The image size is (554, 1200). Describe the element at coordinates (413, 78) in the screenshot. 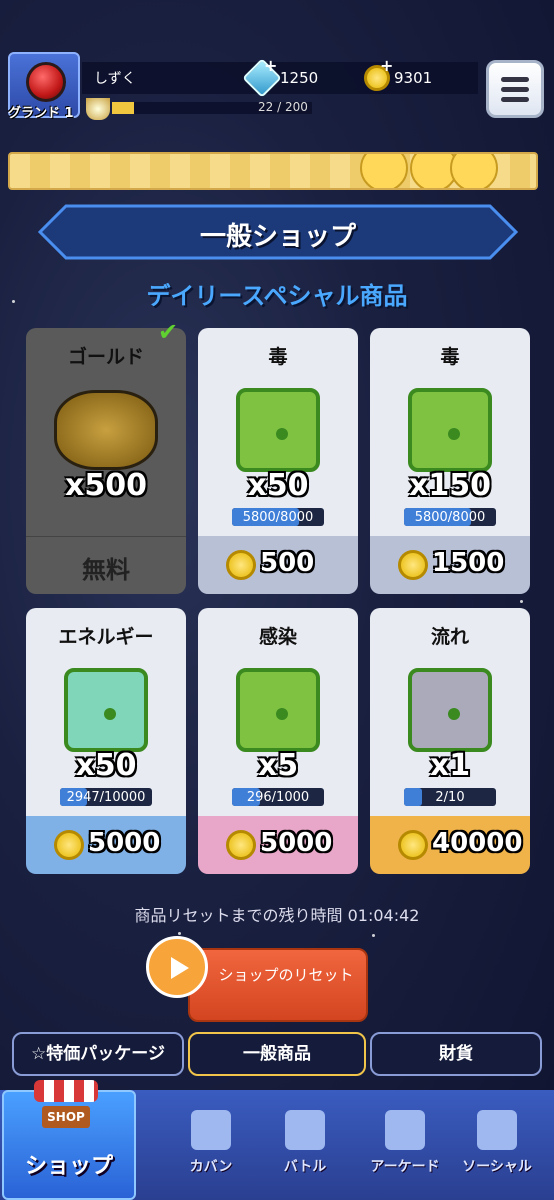

I see `coin-count: 9301` at that location.